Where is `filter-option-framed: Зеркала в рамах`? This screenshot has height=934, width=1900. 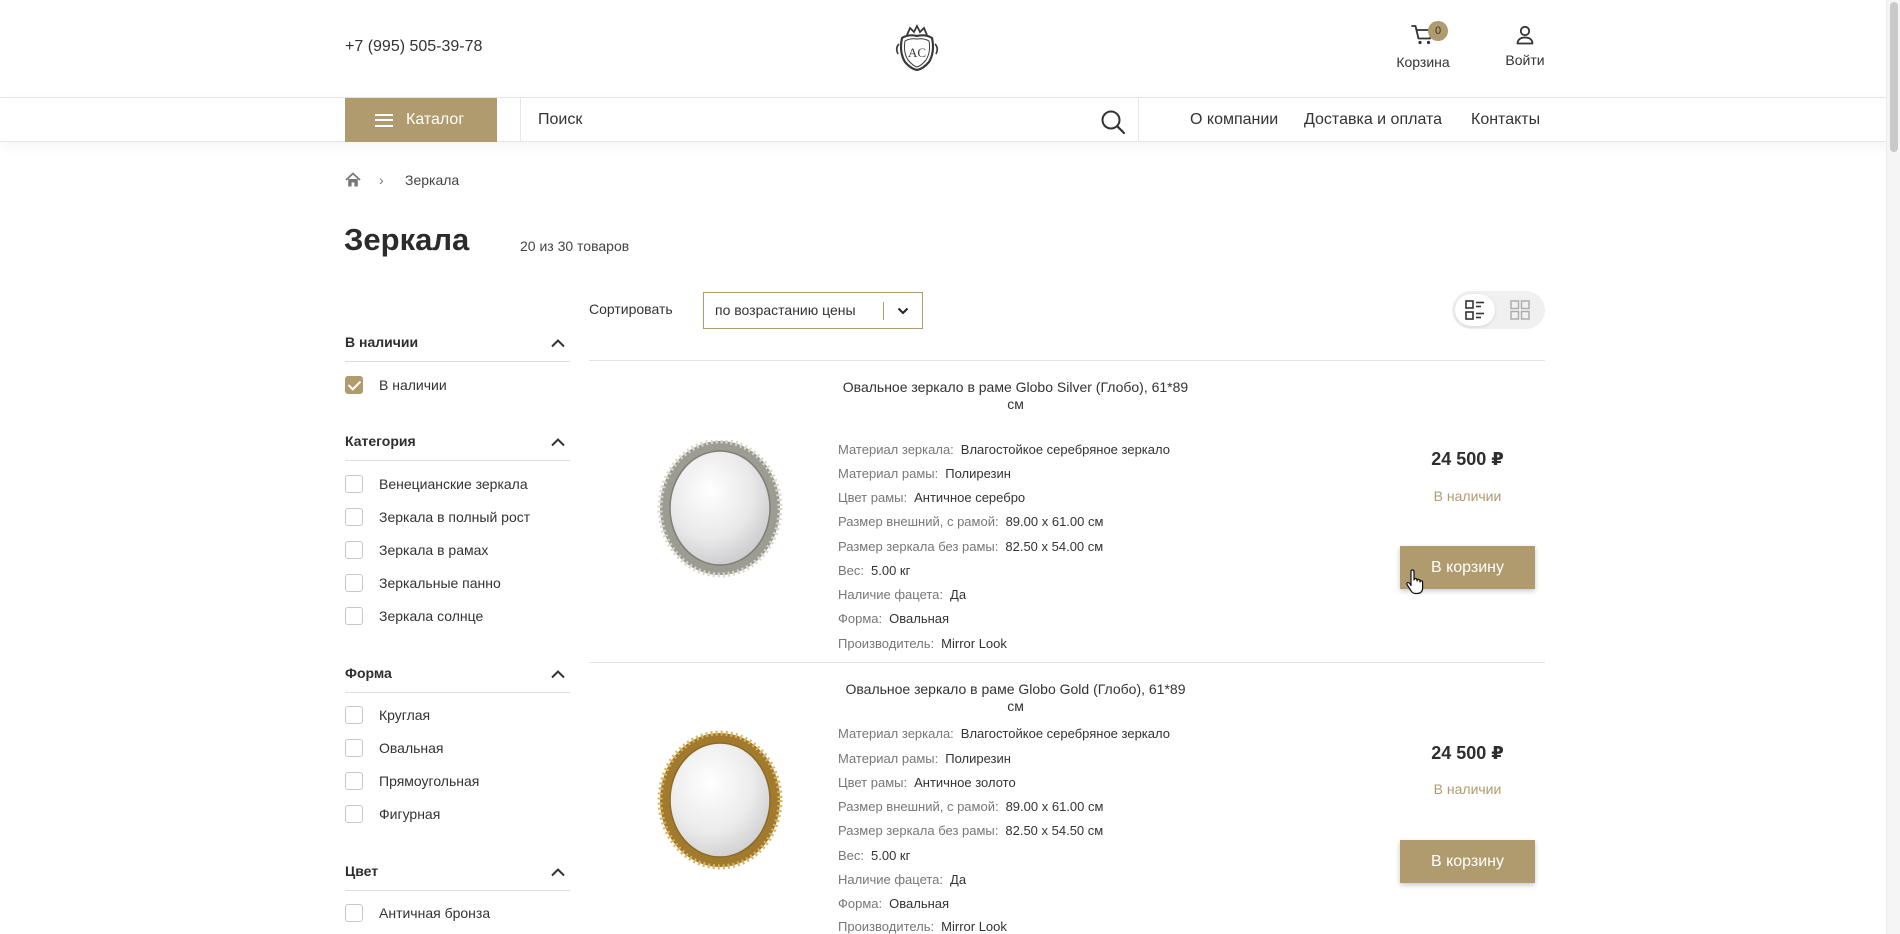
filter-option-framed: Зеркала в рамах is located at coordinates (416, 550).